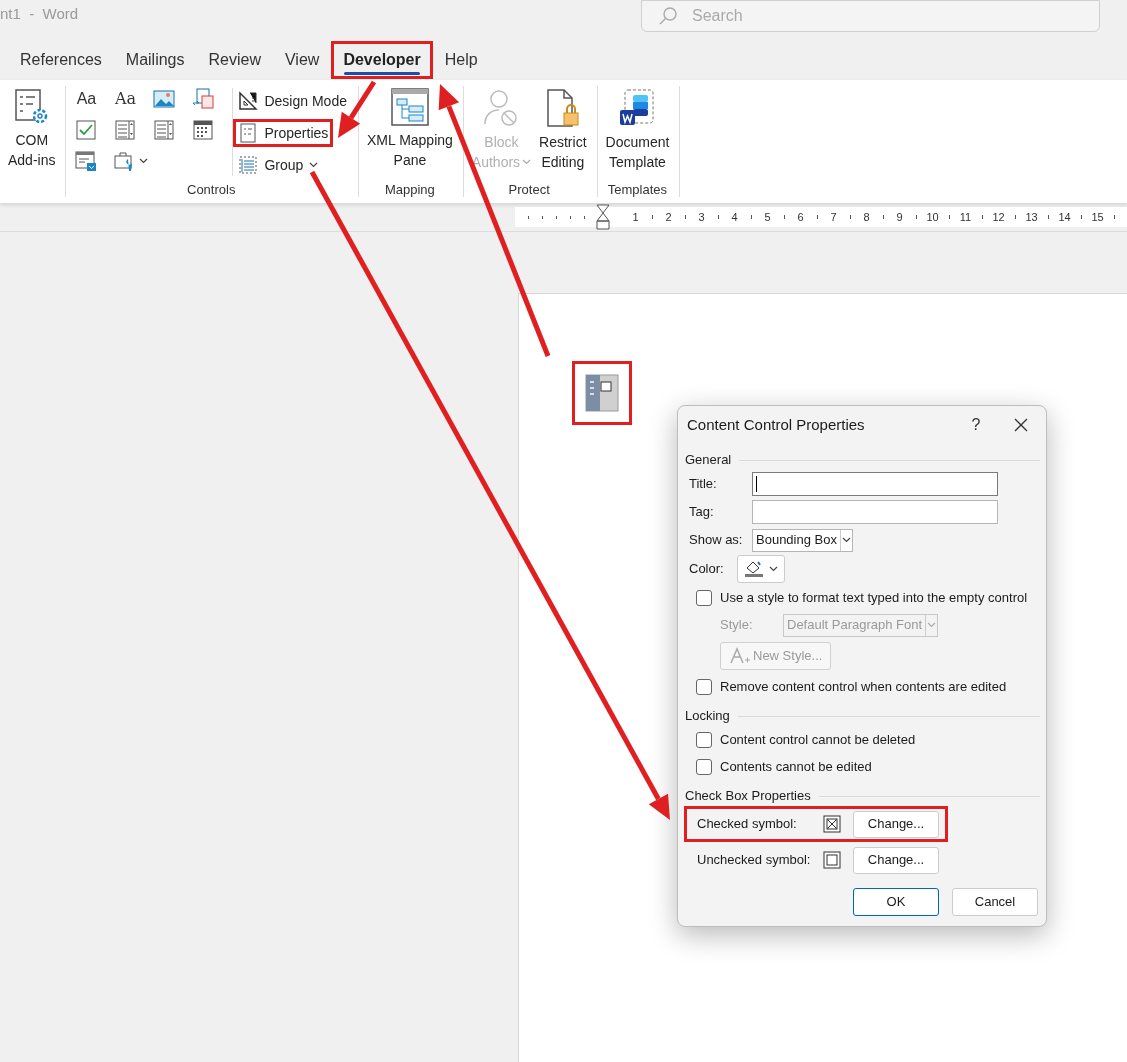 Image resolution: width=1127 pixels, height=1062 pixels. What do you see at coordinates (1064, 217) in the screenshot?
I see `ruler-number: 14` at bounding box center [1064, 217].